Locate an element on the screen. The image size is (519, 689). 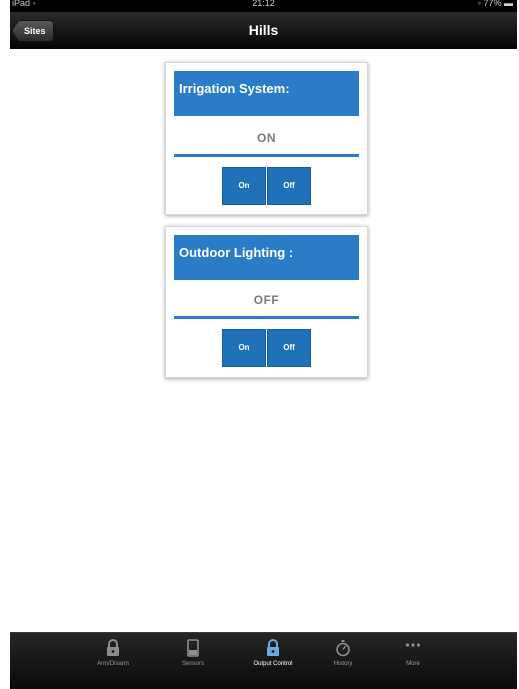
output-card-irrigation: Irrigation System: ON On Off is located at coordinates (266, 138).